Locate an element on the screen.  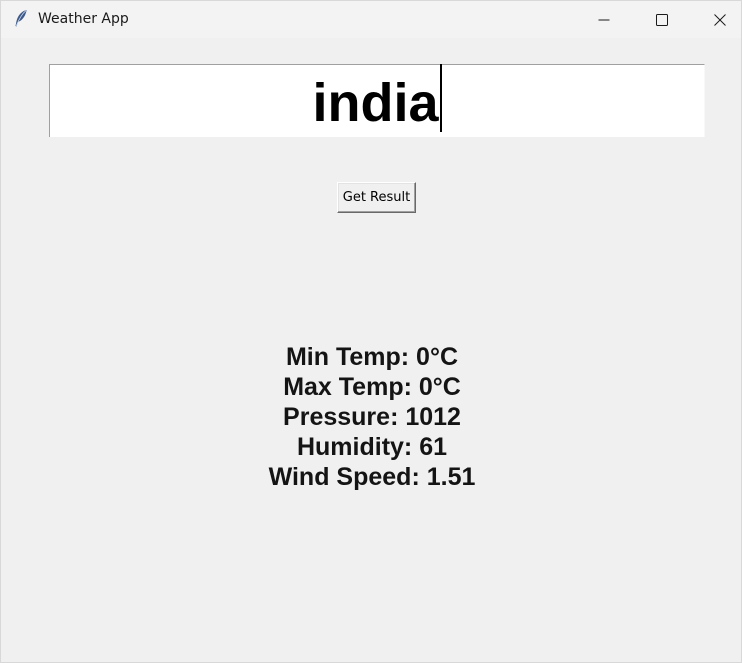
text-caret is located at coordinates (440, 98).